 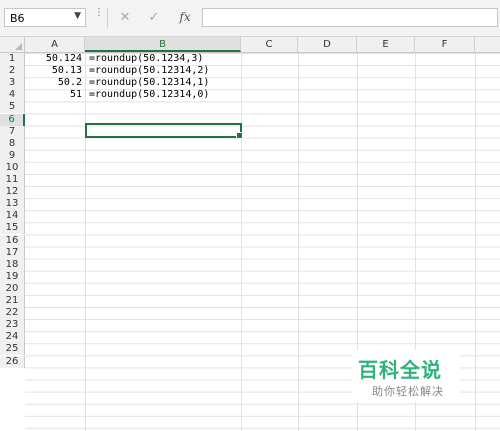 I want to click on watermark: 百科全说 助你轻松解决, so click(x=406, y=376).